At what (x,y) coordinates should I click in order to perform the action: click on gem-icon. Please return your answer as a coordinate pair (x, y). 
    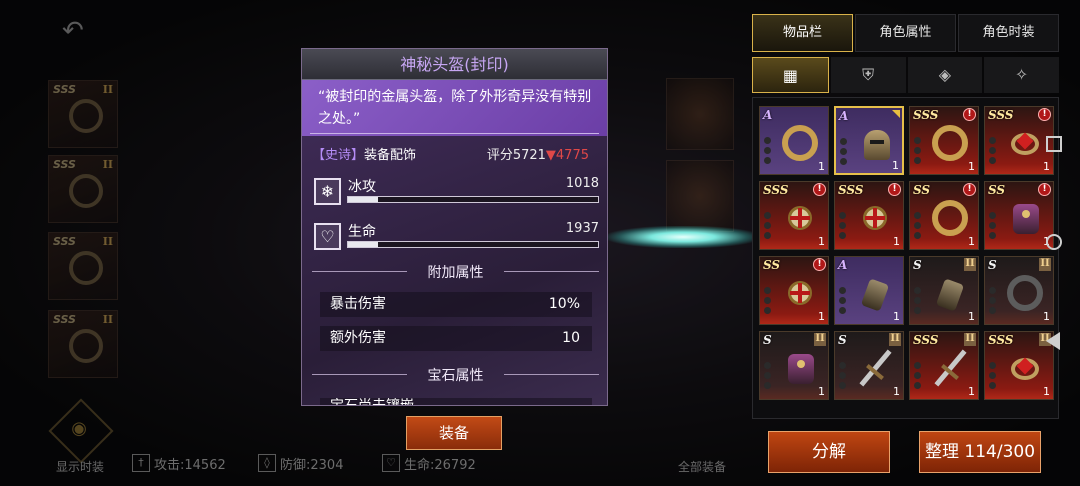
    Looking at the image, I should click on (1025, 143).